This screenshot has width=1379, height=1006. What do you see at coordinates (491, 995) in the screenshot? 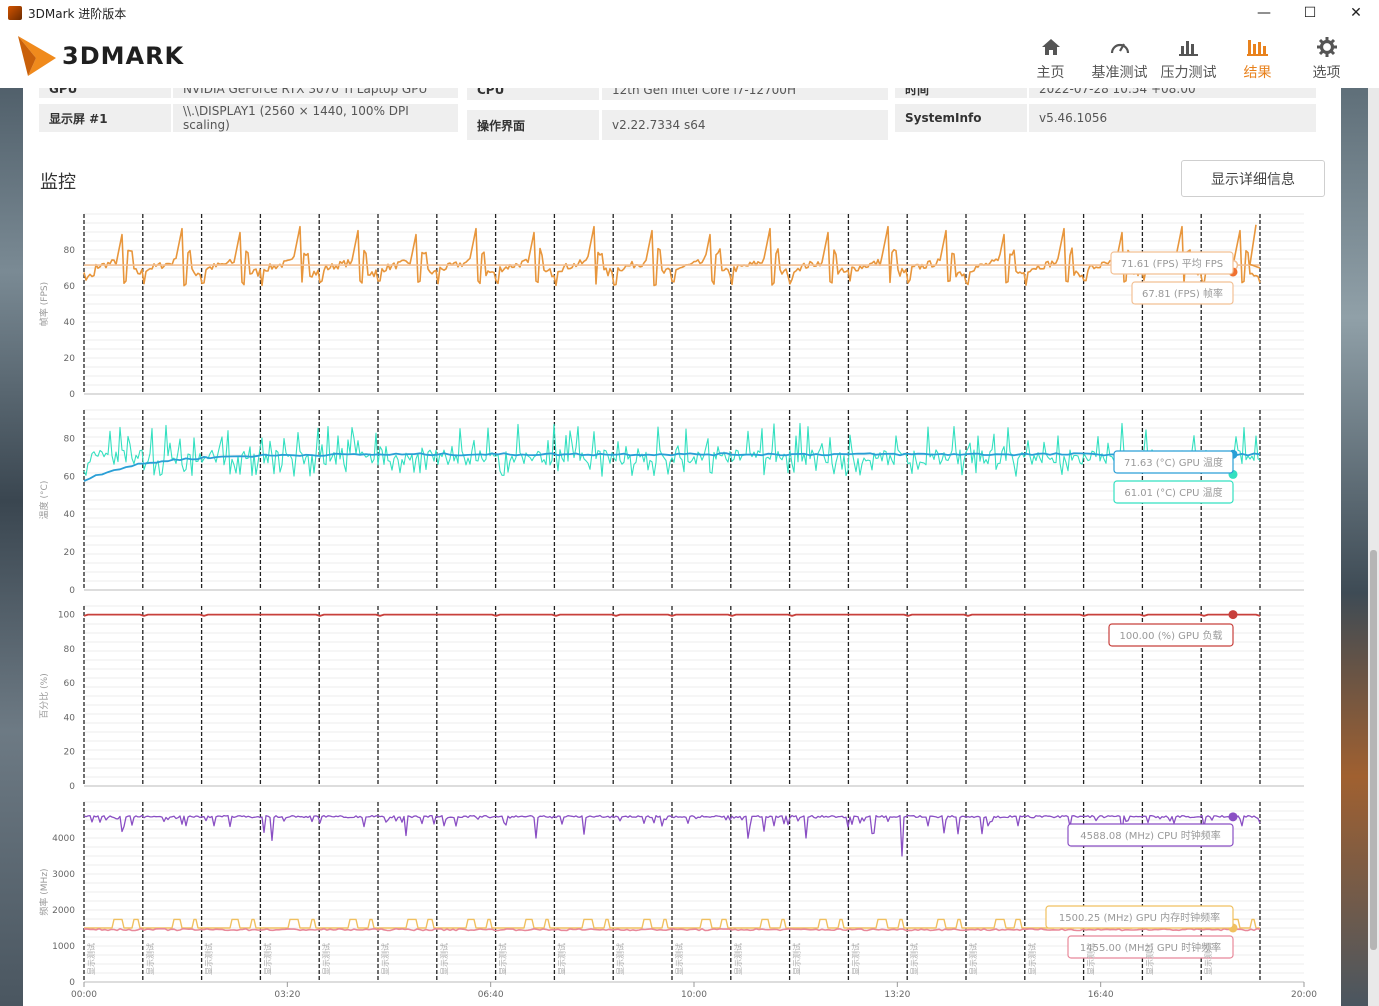
I see `x-tick-label: 06:40` at bounding box center [491, 995].